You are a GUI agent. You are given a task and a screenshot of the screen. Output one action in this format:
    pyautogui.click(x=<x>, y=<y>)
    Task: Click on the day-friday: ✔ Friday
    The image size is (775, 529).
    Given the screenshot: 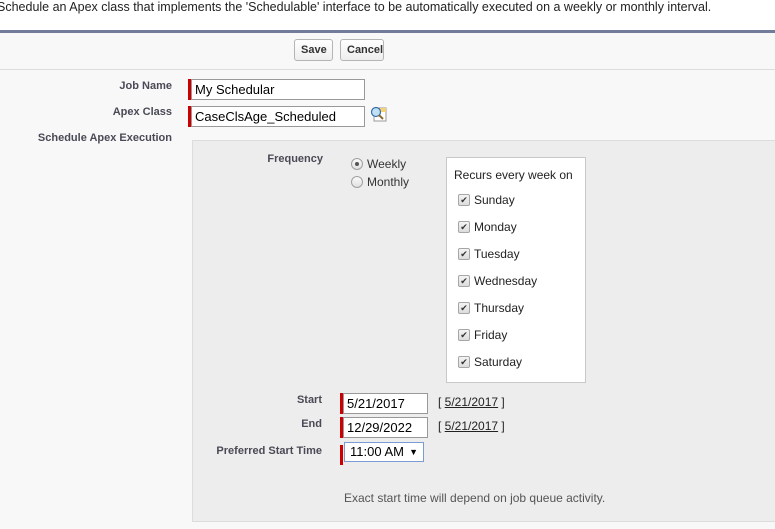 What is the action you would take?
    pyautogui.click(x=482, y=335)
    